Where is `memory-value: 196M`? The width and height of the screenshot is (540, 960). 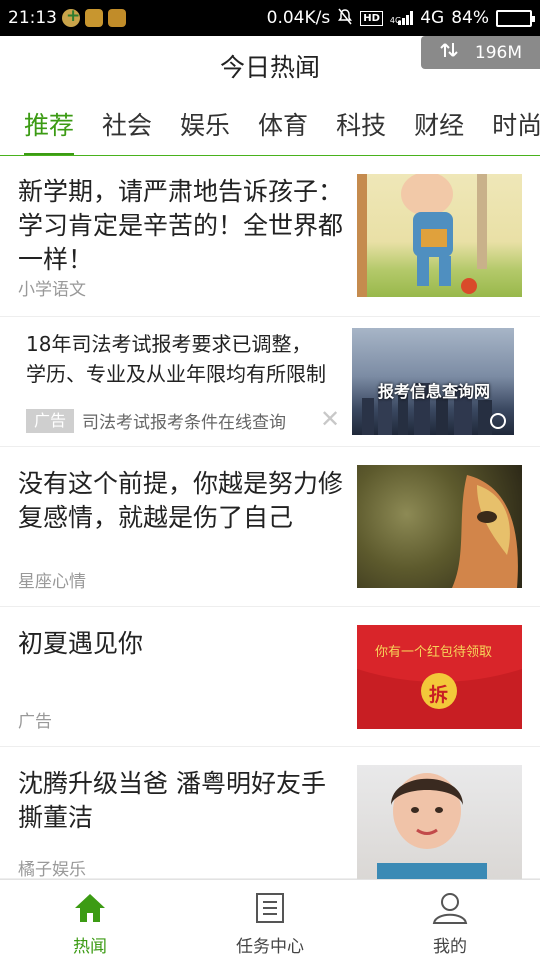
memory-value: 196M is located at coordinates (498, 52).